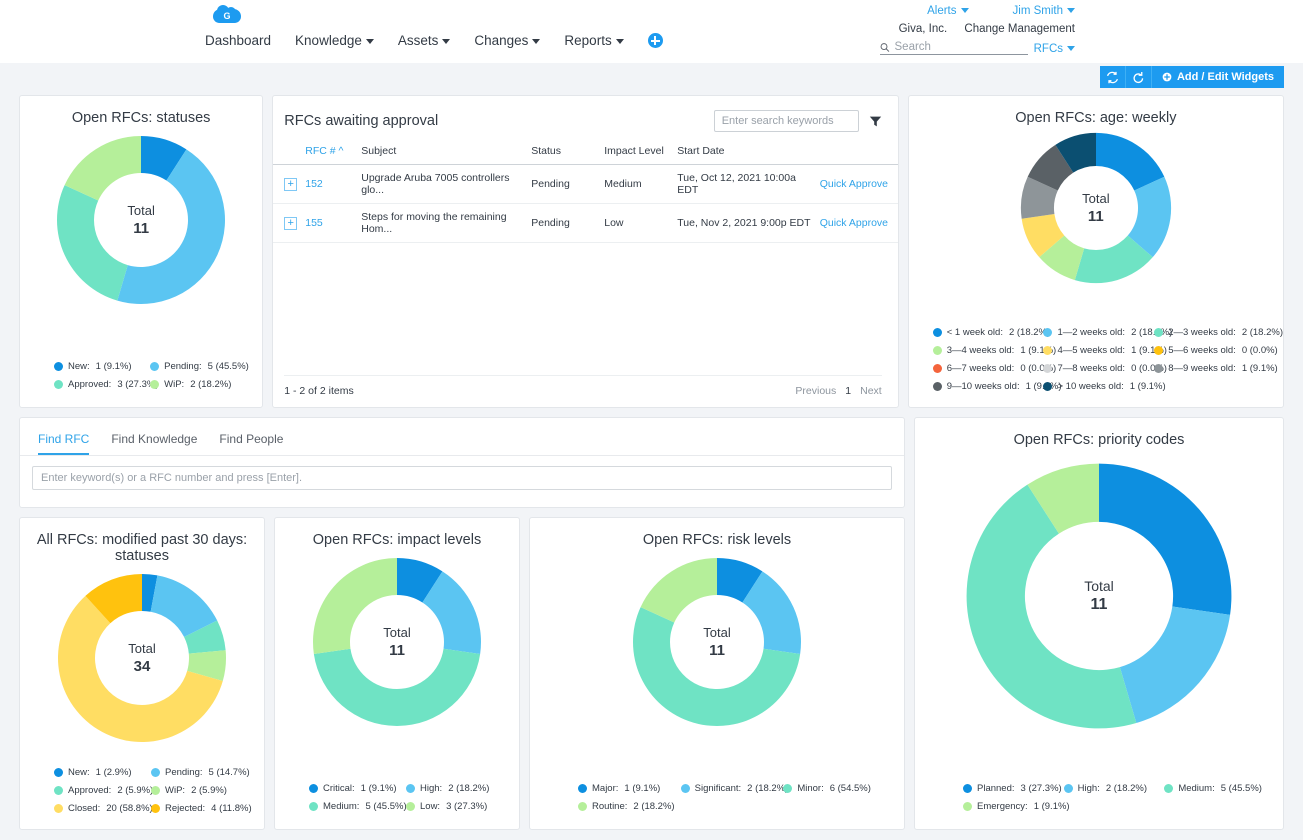  What do you see at coordinates (227, 15) in the screenshot?
I see `app-logo: G` at bounding box center [227, 15].